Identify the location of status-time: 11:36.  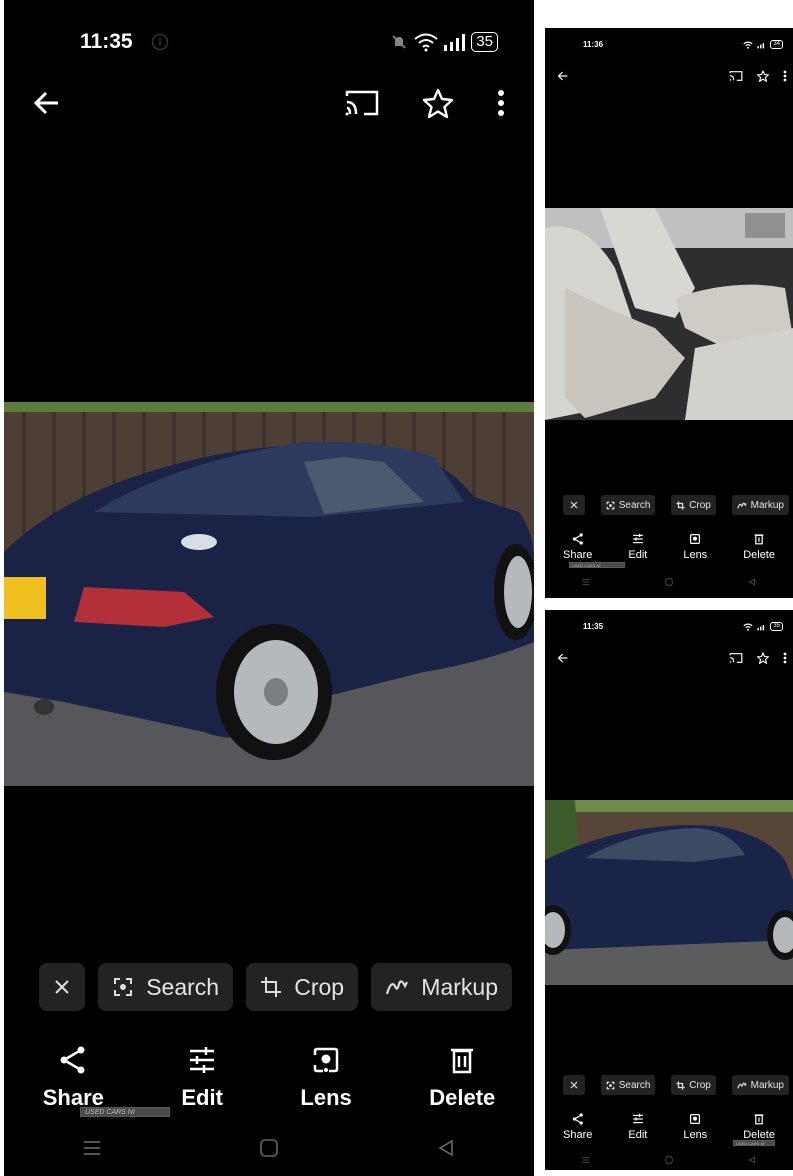
(593, 45).